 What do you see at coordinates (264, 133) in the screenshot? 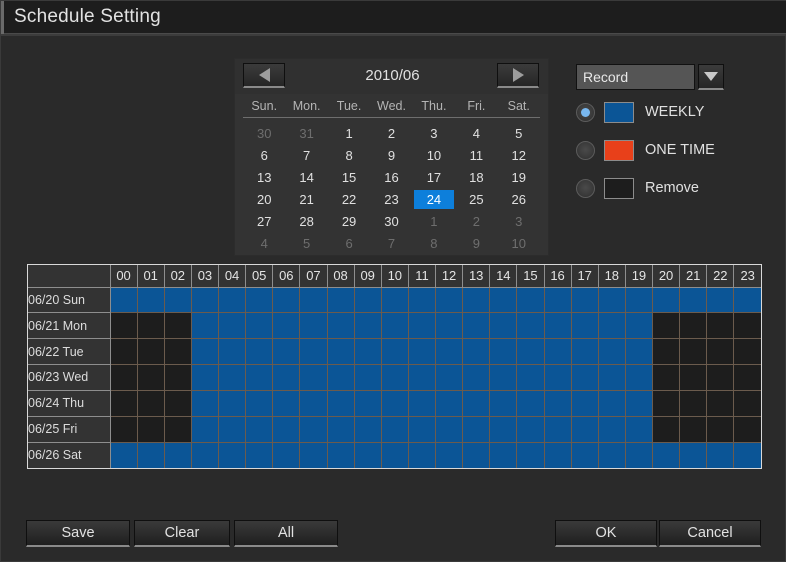
I see `calendar-day: 30` at bounding box center [264, 133].